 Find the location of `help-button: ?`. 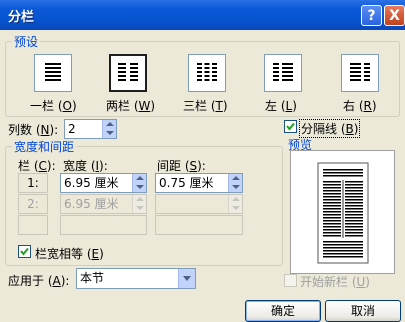

help-button: ? is located at coordinates (371, 15).